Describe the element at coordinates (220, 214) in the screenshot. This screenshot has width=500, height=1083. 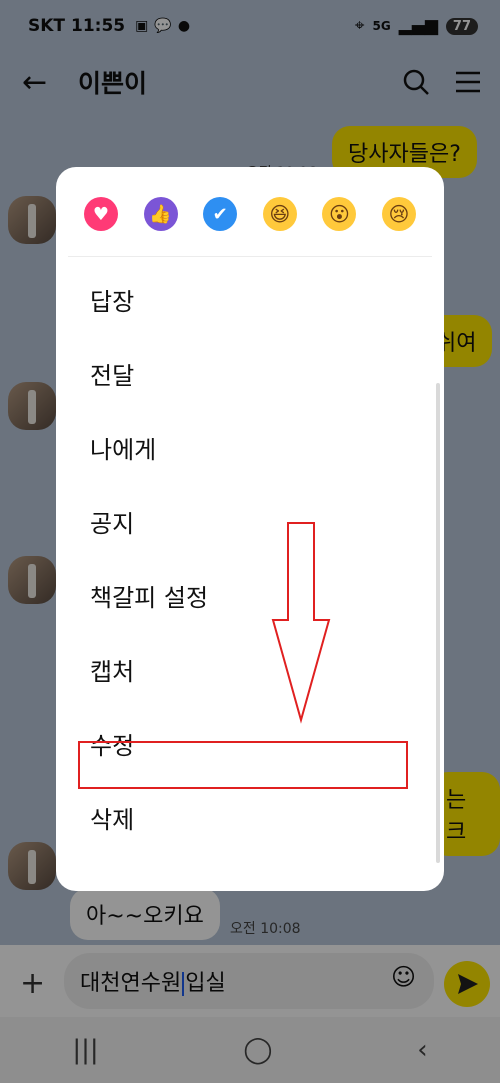
I see `check-reaction-icon: ✔` at that location.